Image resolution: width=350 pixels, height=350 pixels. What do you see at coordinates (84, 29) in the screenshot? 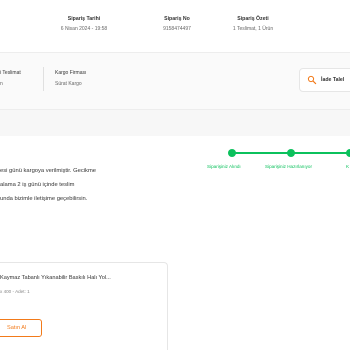
I see `order-date-value: 6 Nisan 2024 - 19:58` at bounding box center [84, 29].